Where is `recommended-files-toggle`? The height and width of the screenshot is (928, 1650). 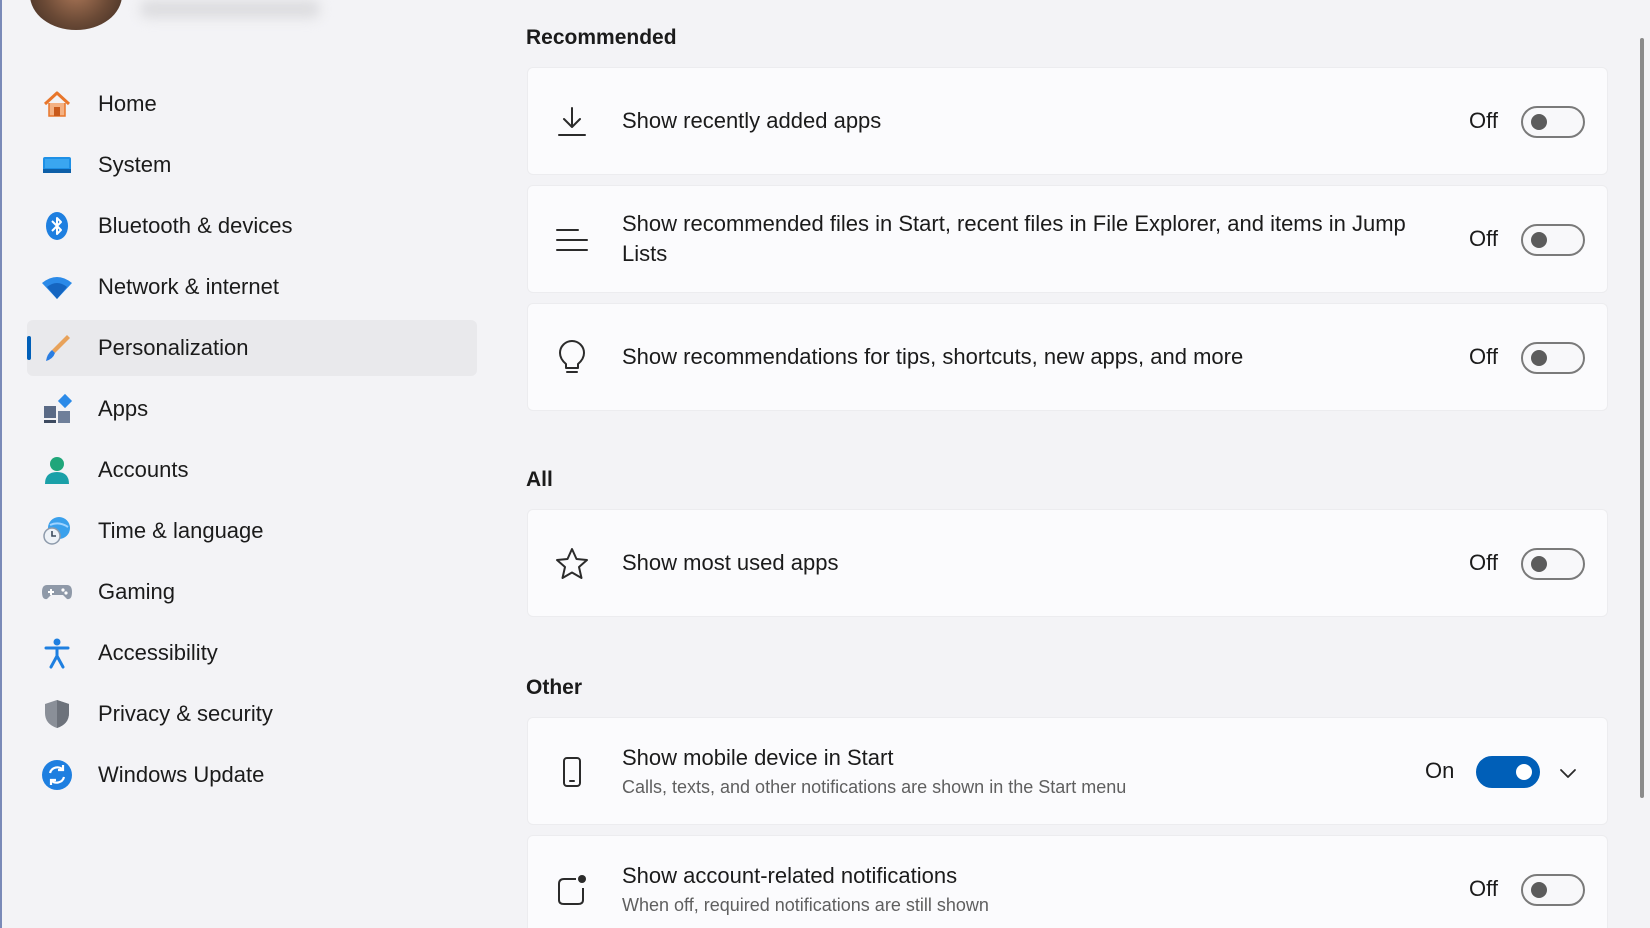
recommended-files-toggle is located at coordinates (1553, 240).